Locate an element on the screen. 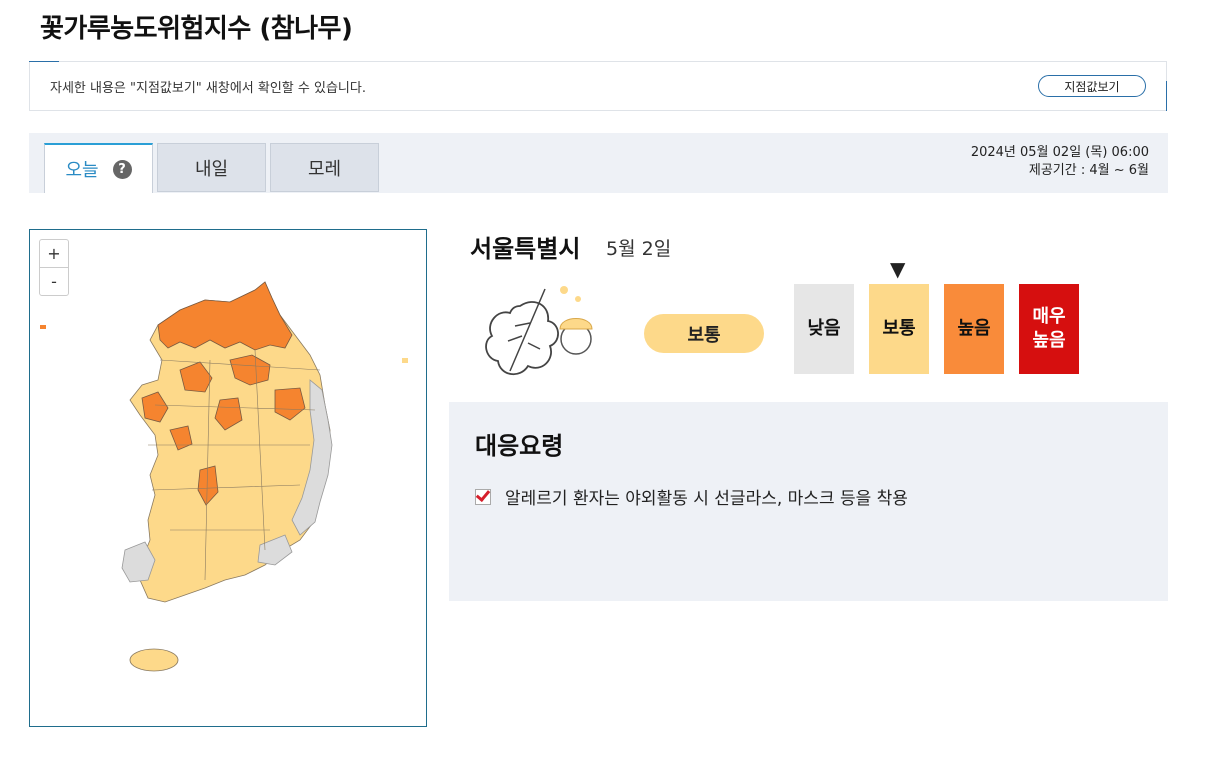 The image size is (1211, 758). region-name: 서울특별시 is located at coordinates (525, 249).